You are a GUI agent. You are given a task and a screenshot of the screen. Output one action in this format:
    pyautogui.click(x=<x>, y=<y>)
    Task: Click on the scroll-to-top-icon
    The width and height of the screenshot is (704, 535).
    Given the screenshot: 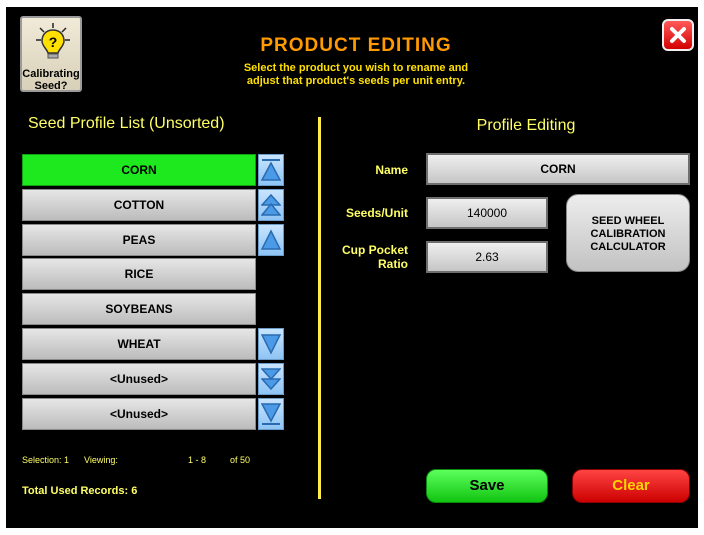 What is the action you would take?
    pyautogui.click(x=271, y=170)
    